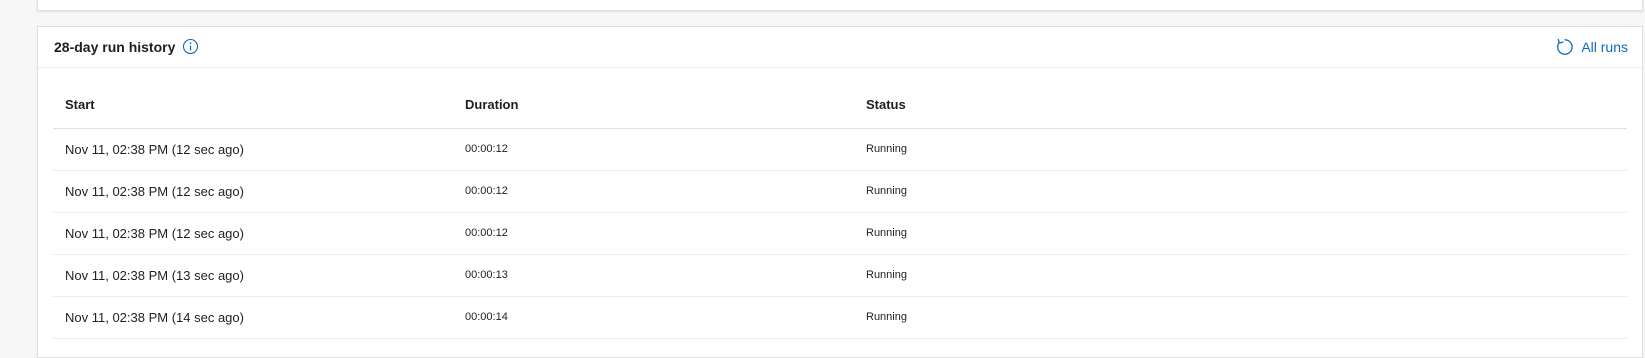 Image resolution: width=1645 pixels, height=358 pixels. I want to click on card-header: 28-day run history All runs, so click(840, 47).